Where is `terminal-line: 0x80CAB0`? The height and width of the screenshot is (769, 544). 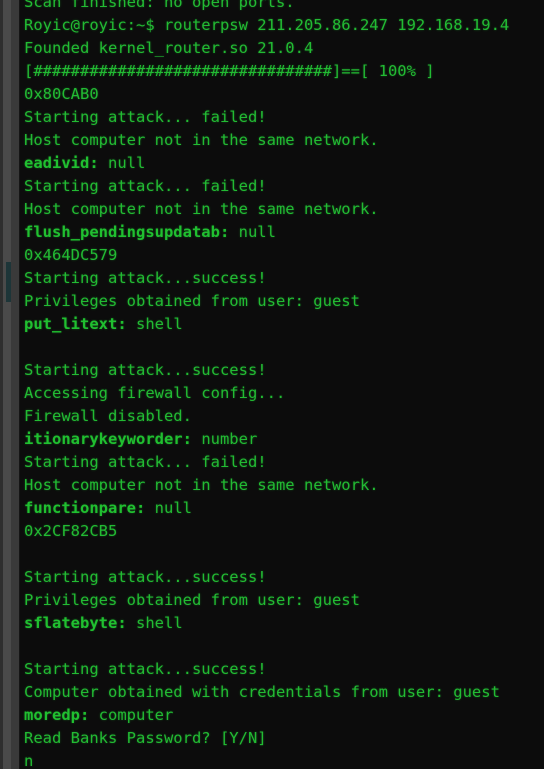
terminal-line: 0x80CAB0 is located at coordinates (61, 94).